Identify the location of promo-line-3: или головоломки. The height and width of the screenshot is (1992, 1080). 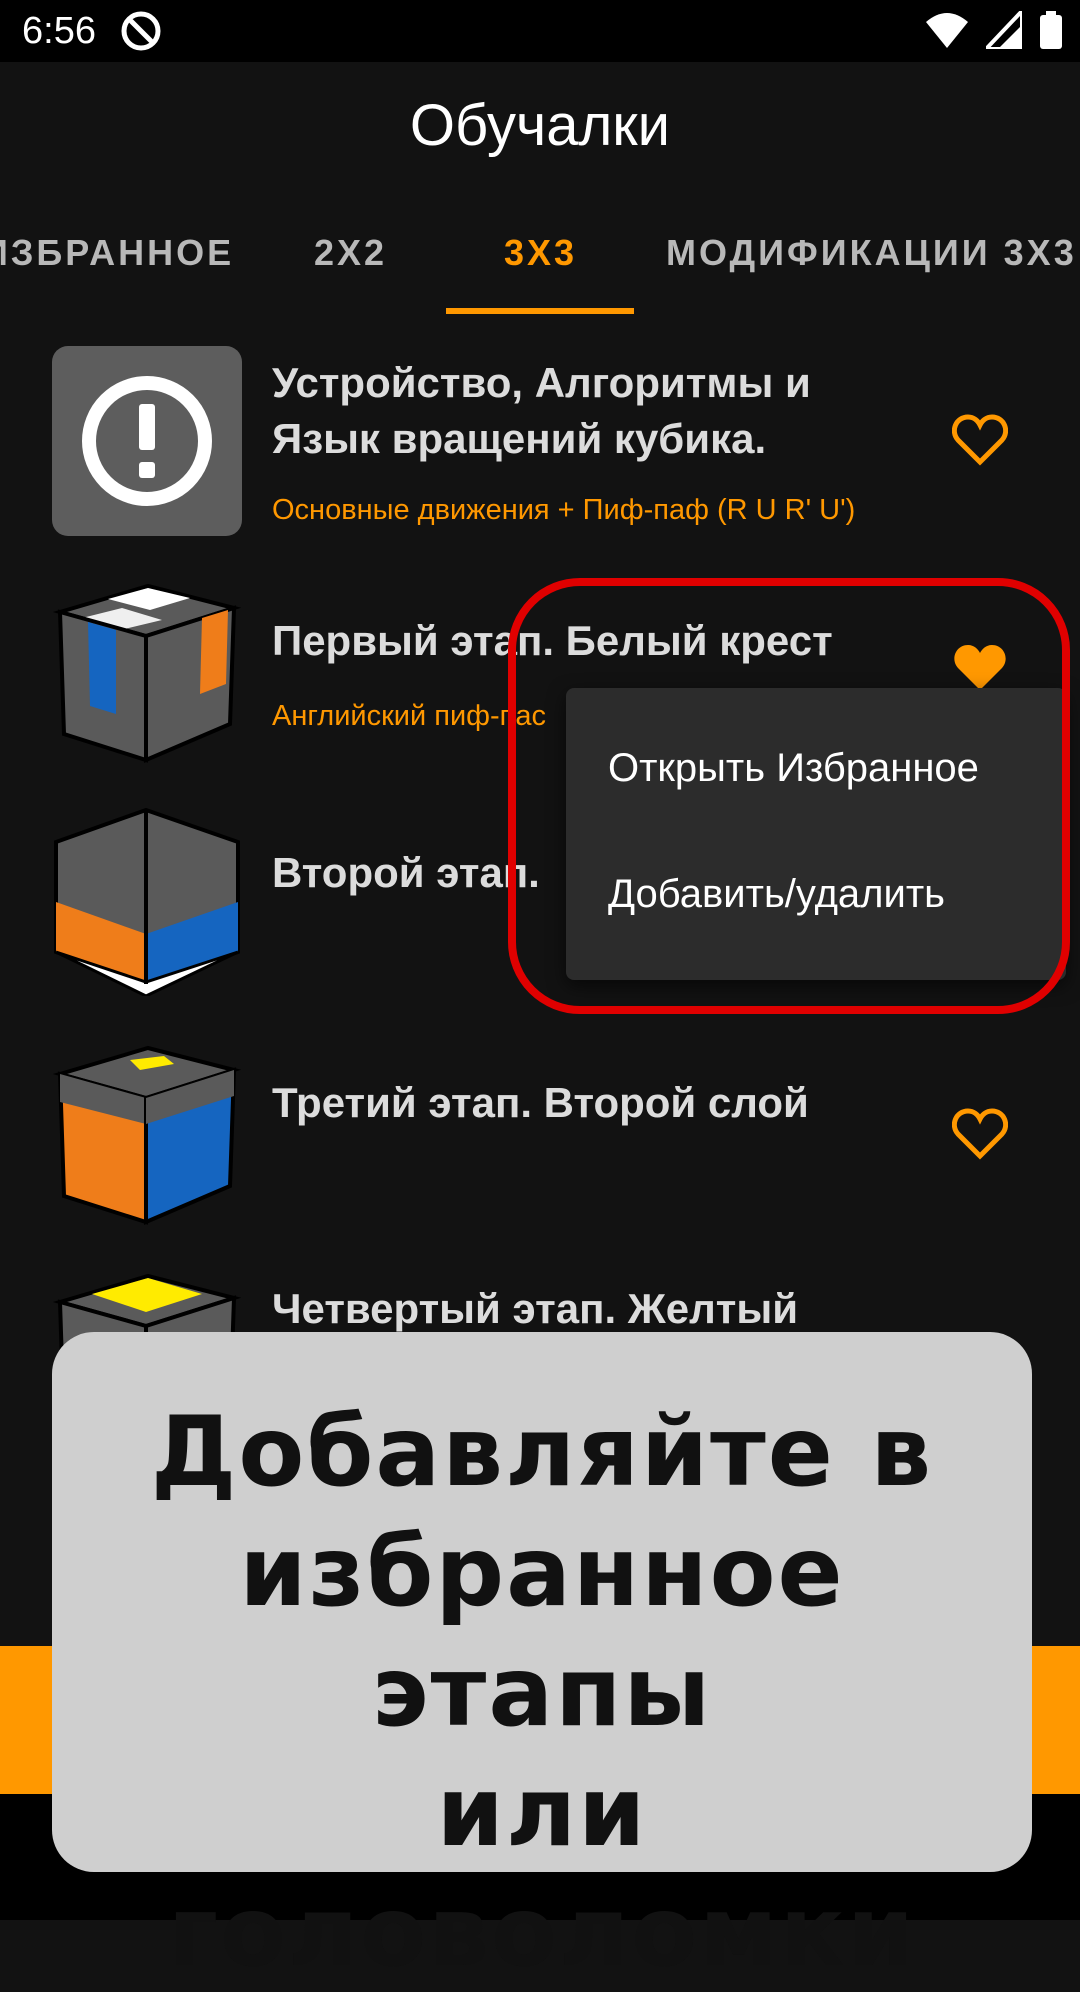
(542, 1872).